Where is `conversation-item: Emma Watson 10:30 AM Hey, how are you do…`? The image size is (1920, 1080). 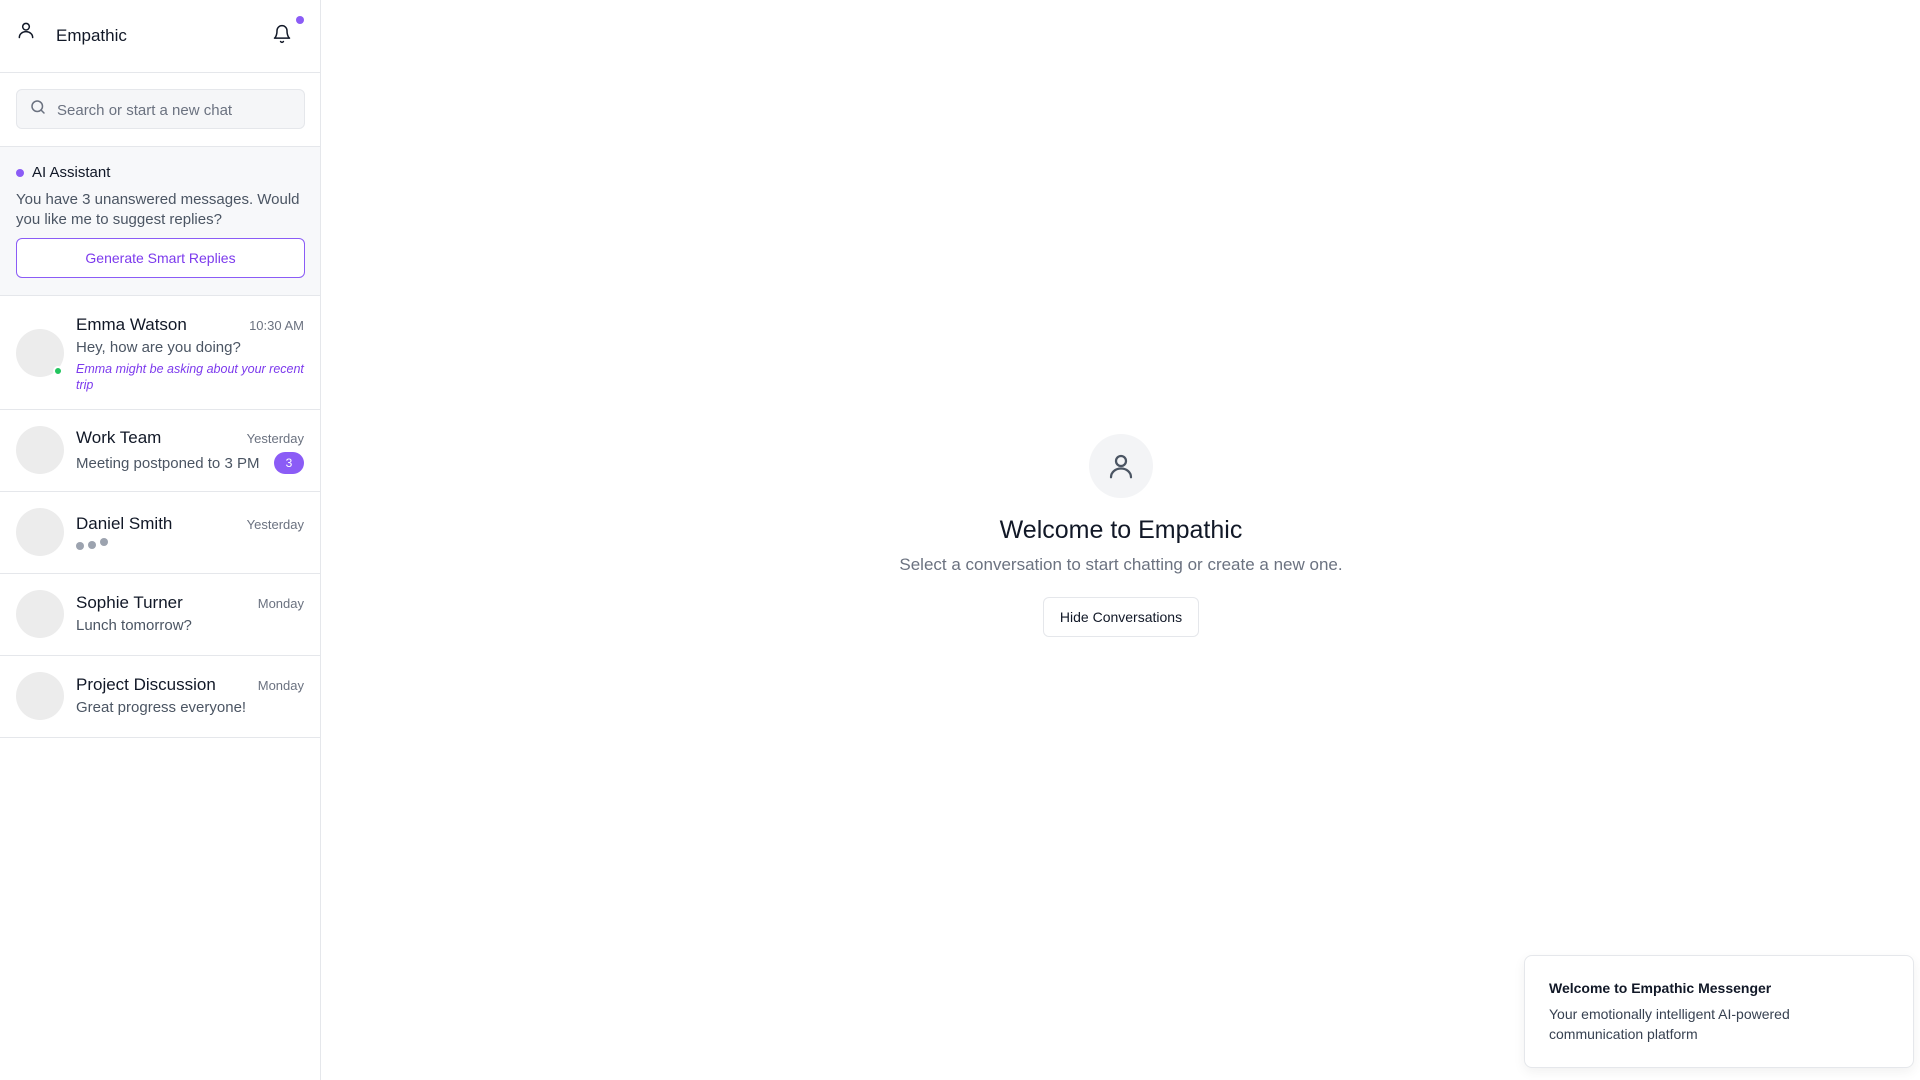
conversation-item: Emma Watson 10:30 AM Hey, how are you do… is located at coordinates (160, 353).